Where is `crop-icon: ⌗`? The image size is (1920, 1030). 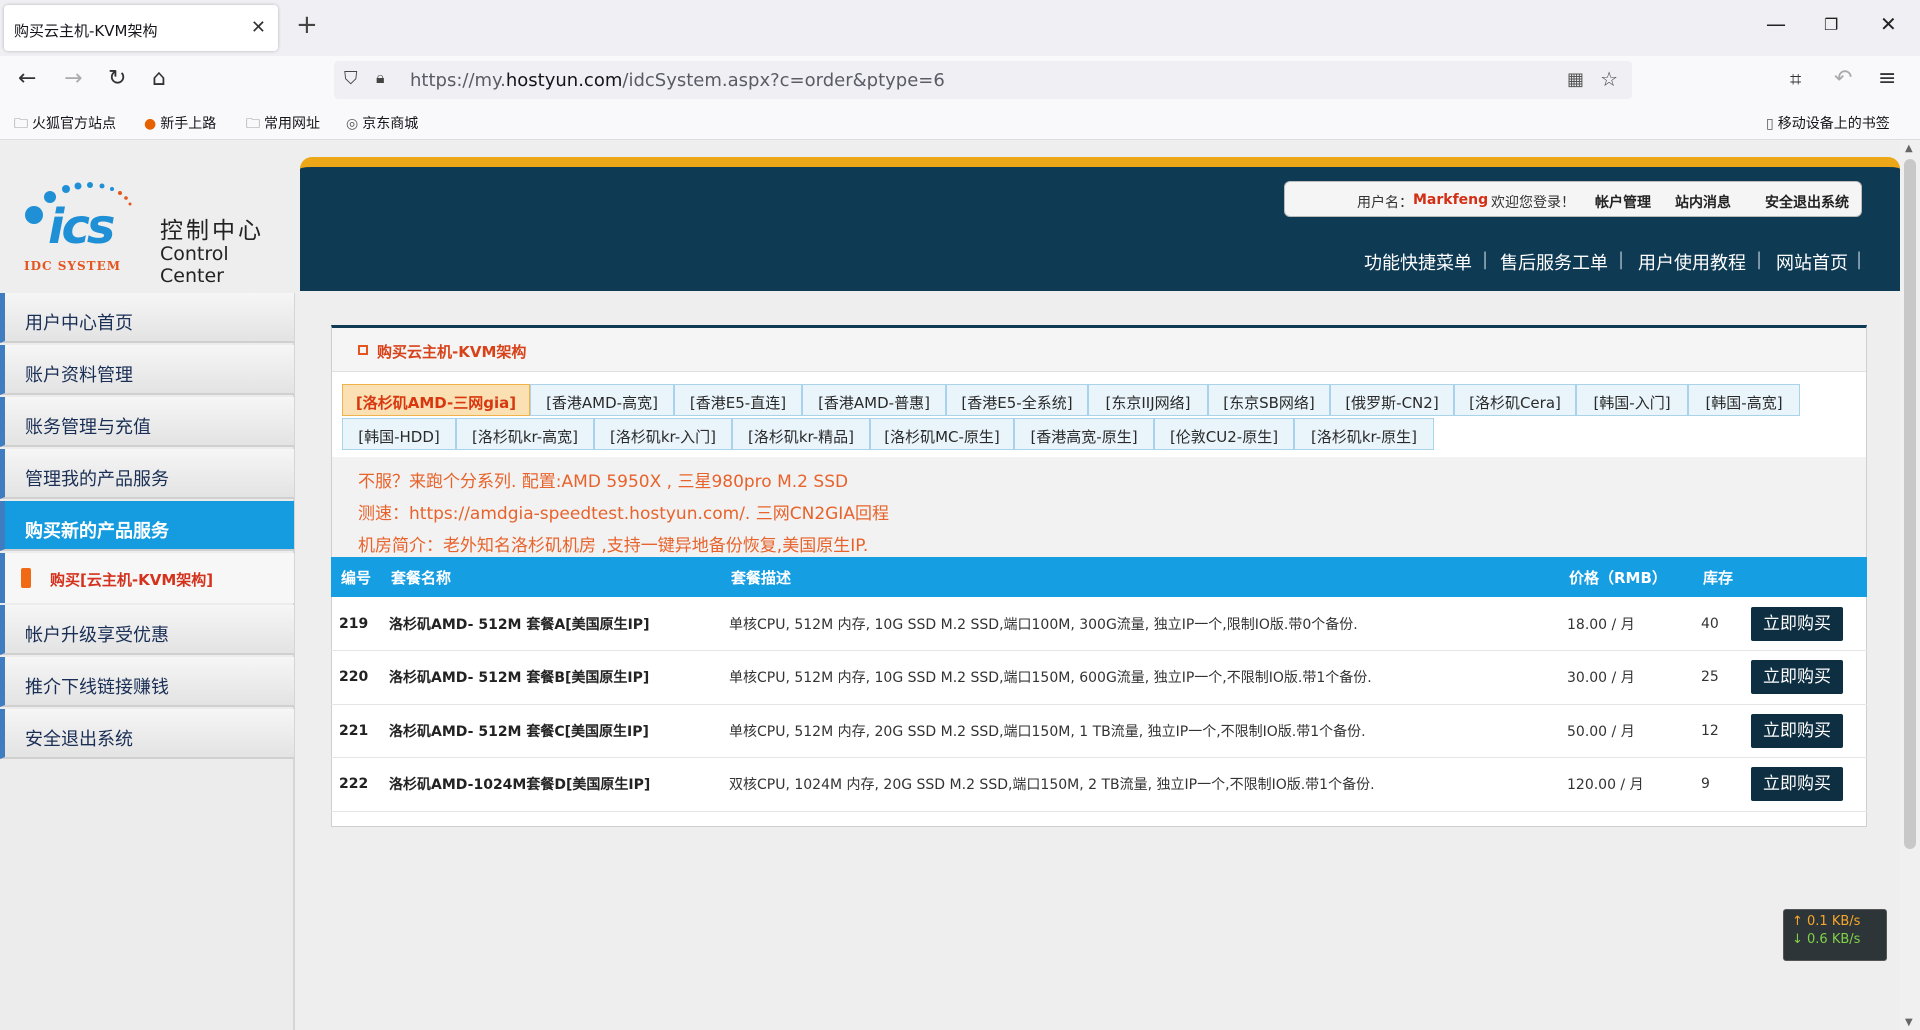 crop-icon: ⌗ is located at coordinates (1795, 79).